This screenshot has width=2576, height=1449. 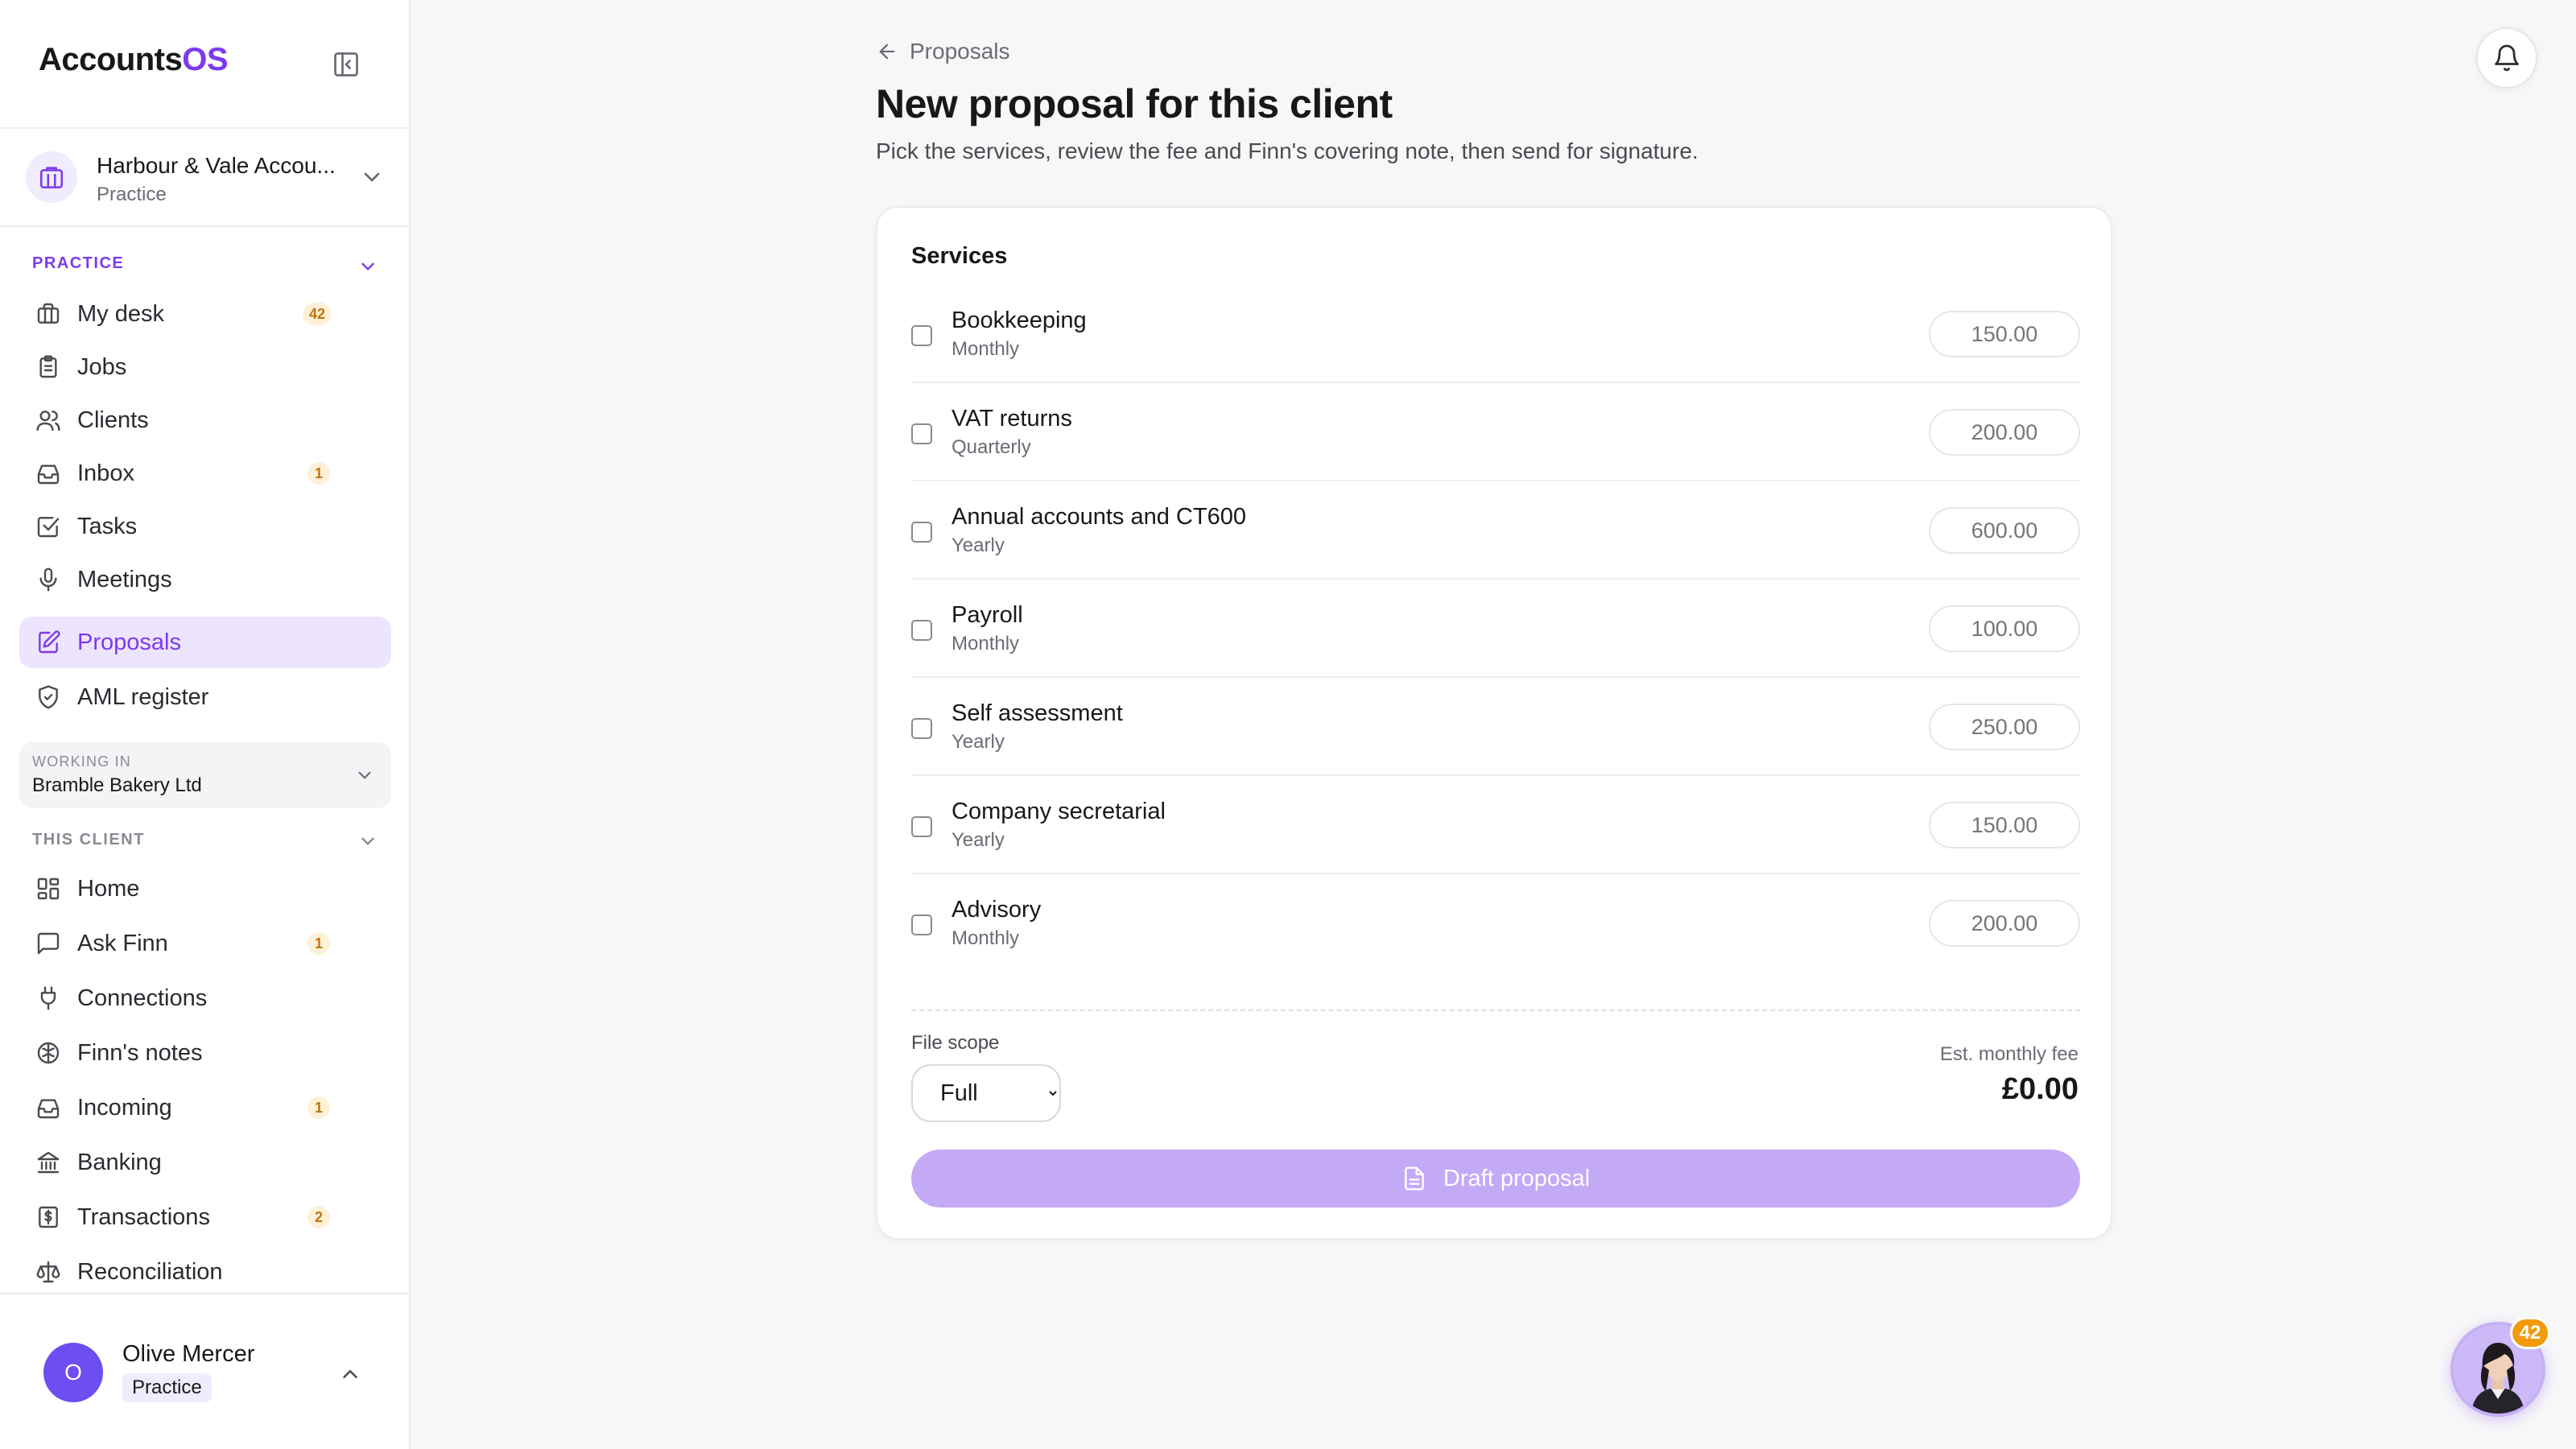 I want to click on document-icon, so click(x=1414, y=1178).